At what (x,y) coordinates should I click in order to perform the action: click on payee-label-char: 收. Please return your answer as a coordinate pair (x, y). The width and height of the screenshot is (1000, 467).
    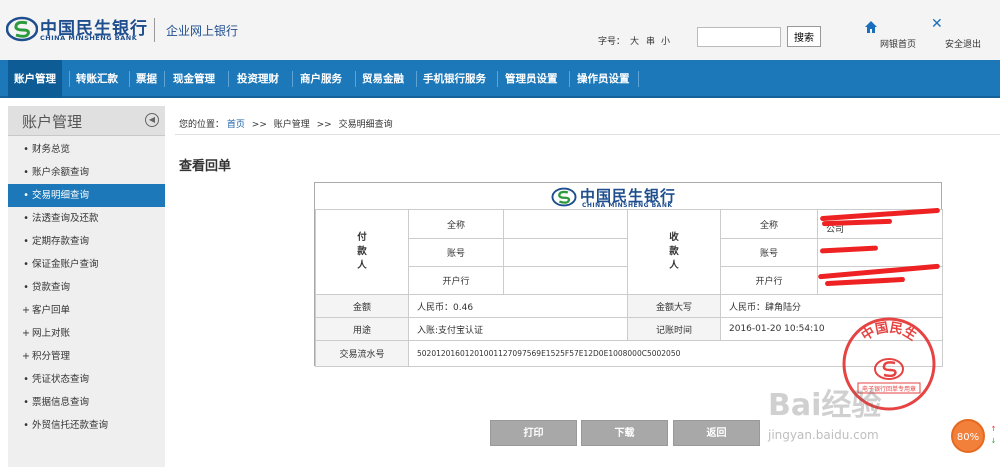
    Looking at the image, I should click on (674, 237).